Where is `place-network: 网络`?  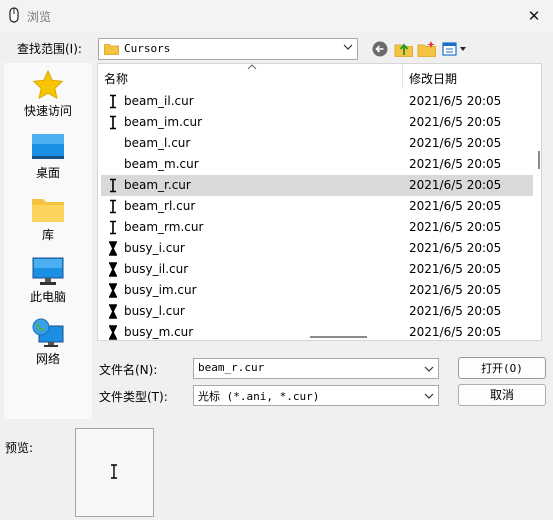
place-network: 网络 is located at coordinates (48, 342).